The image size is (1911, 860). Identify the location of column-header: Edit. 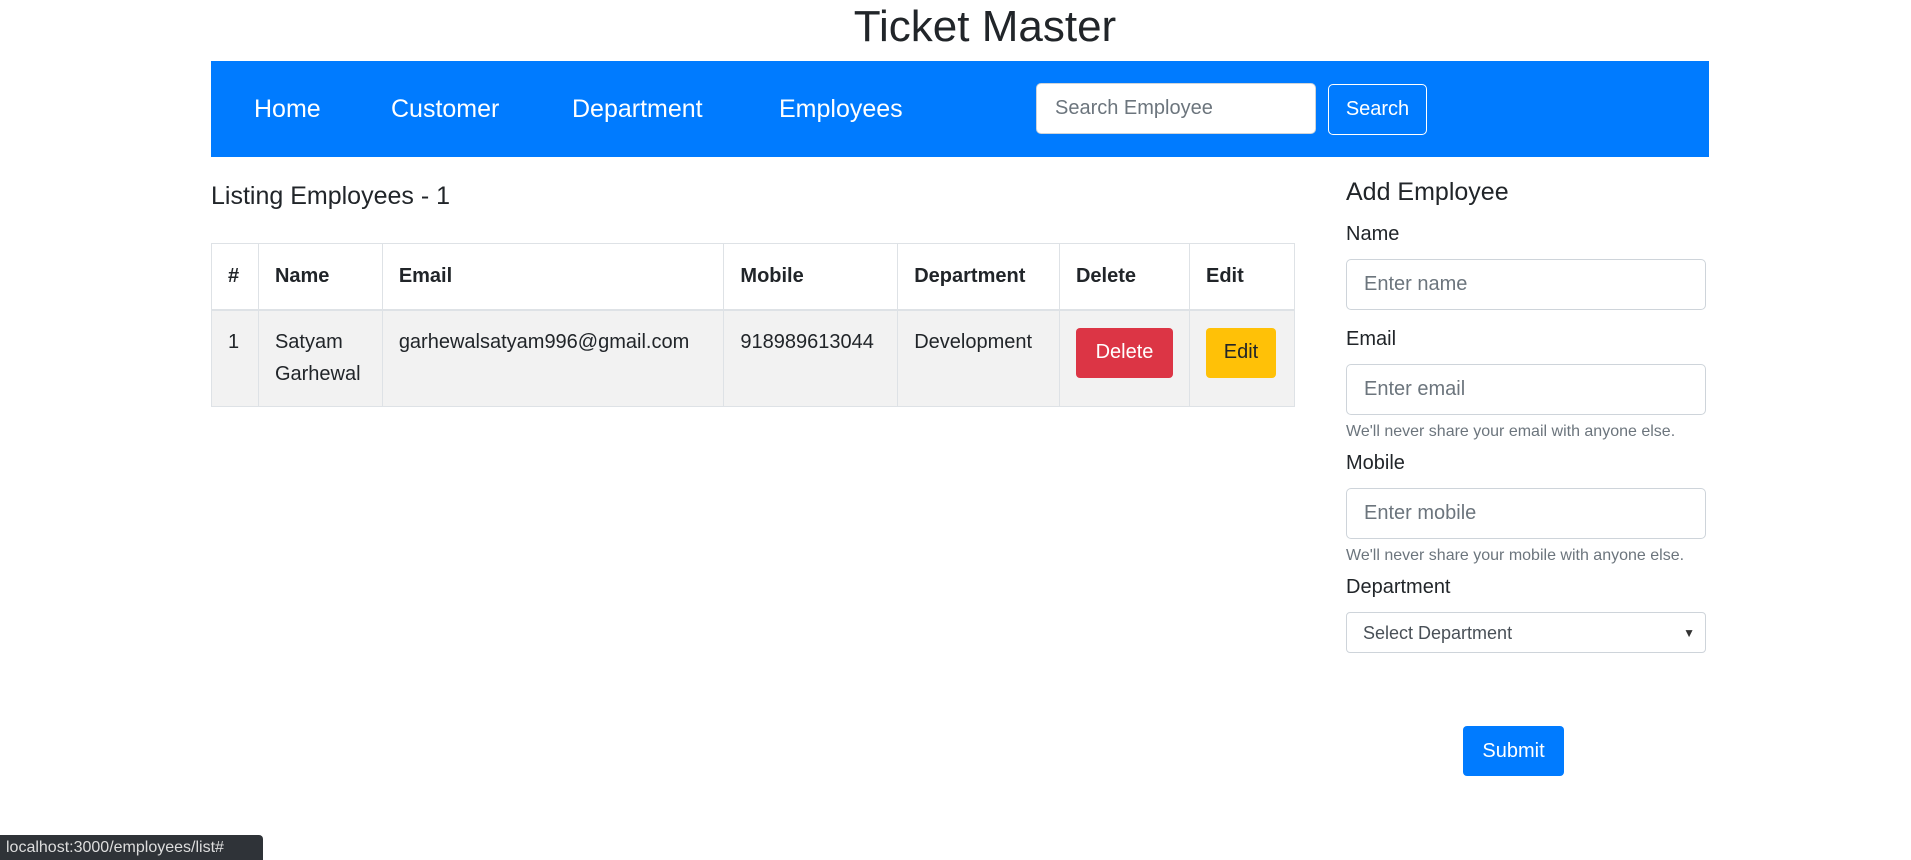
(1242, 277).